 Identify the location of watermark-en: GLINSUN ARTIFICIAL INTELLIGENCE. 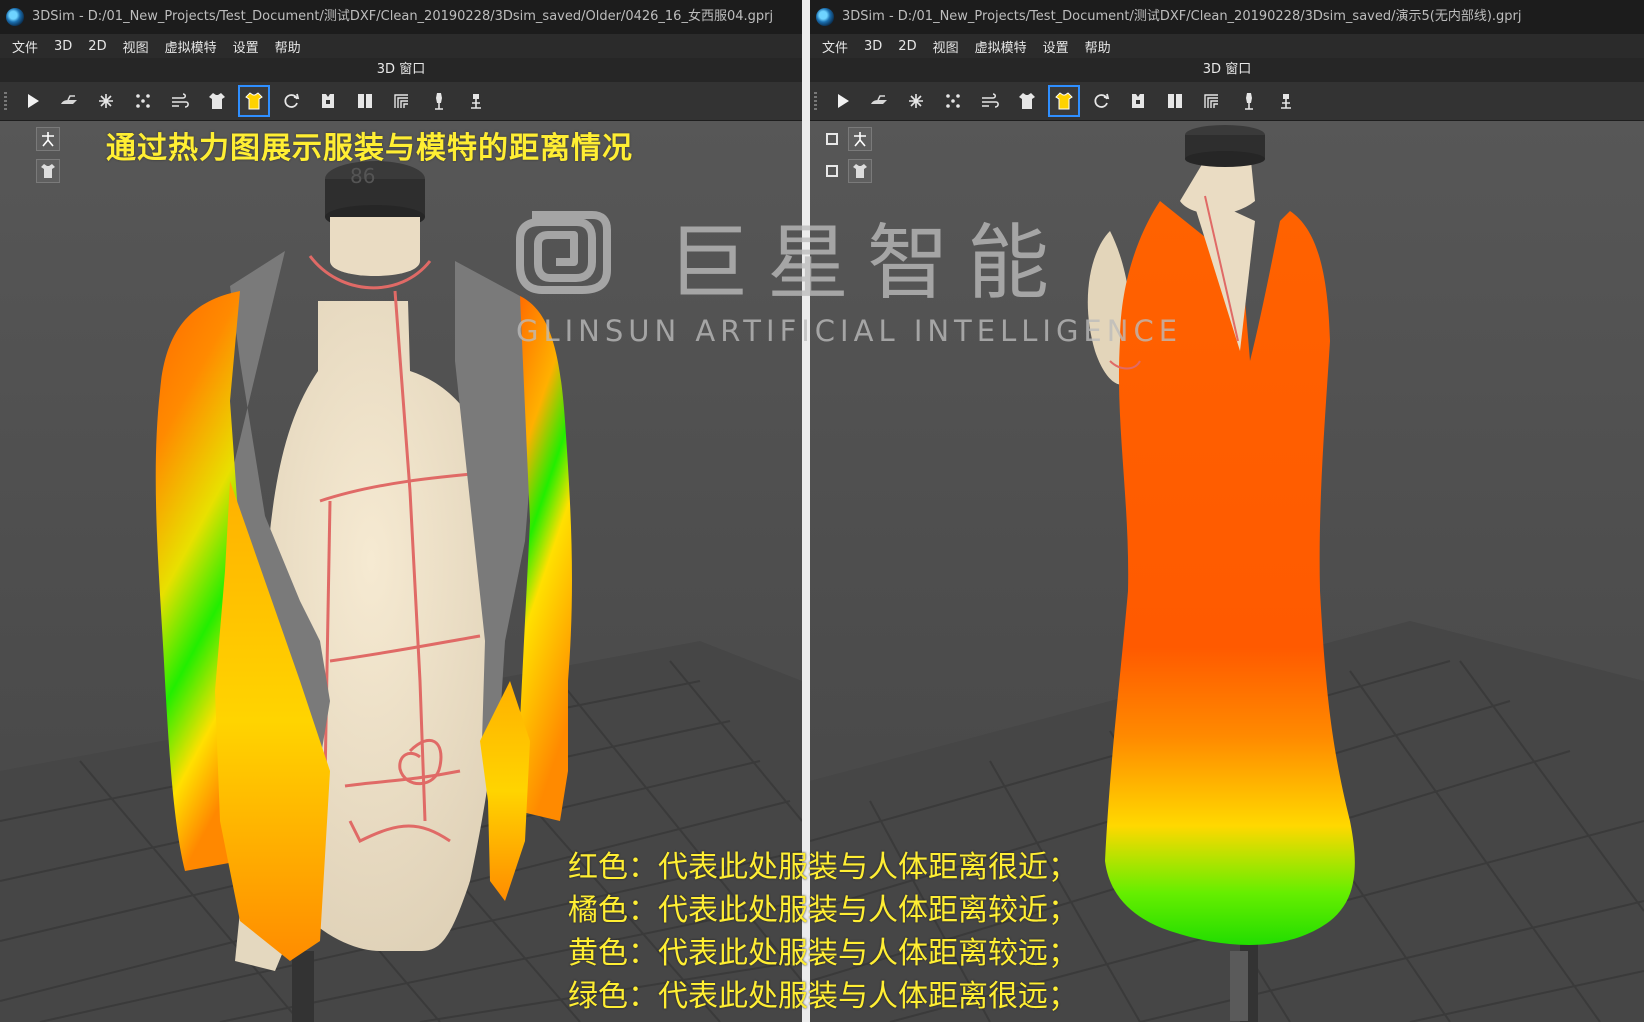
(849, 331).